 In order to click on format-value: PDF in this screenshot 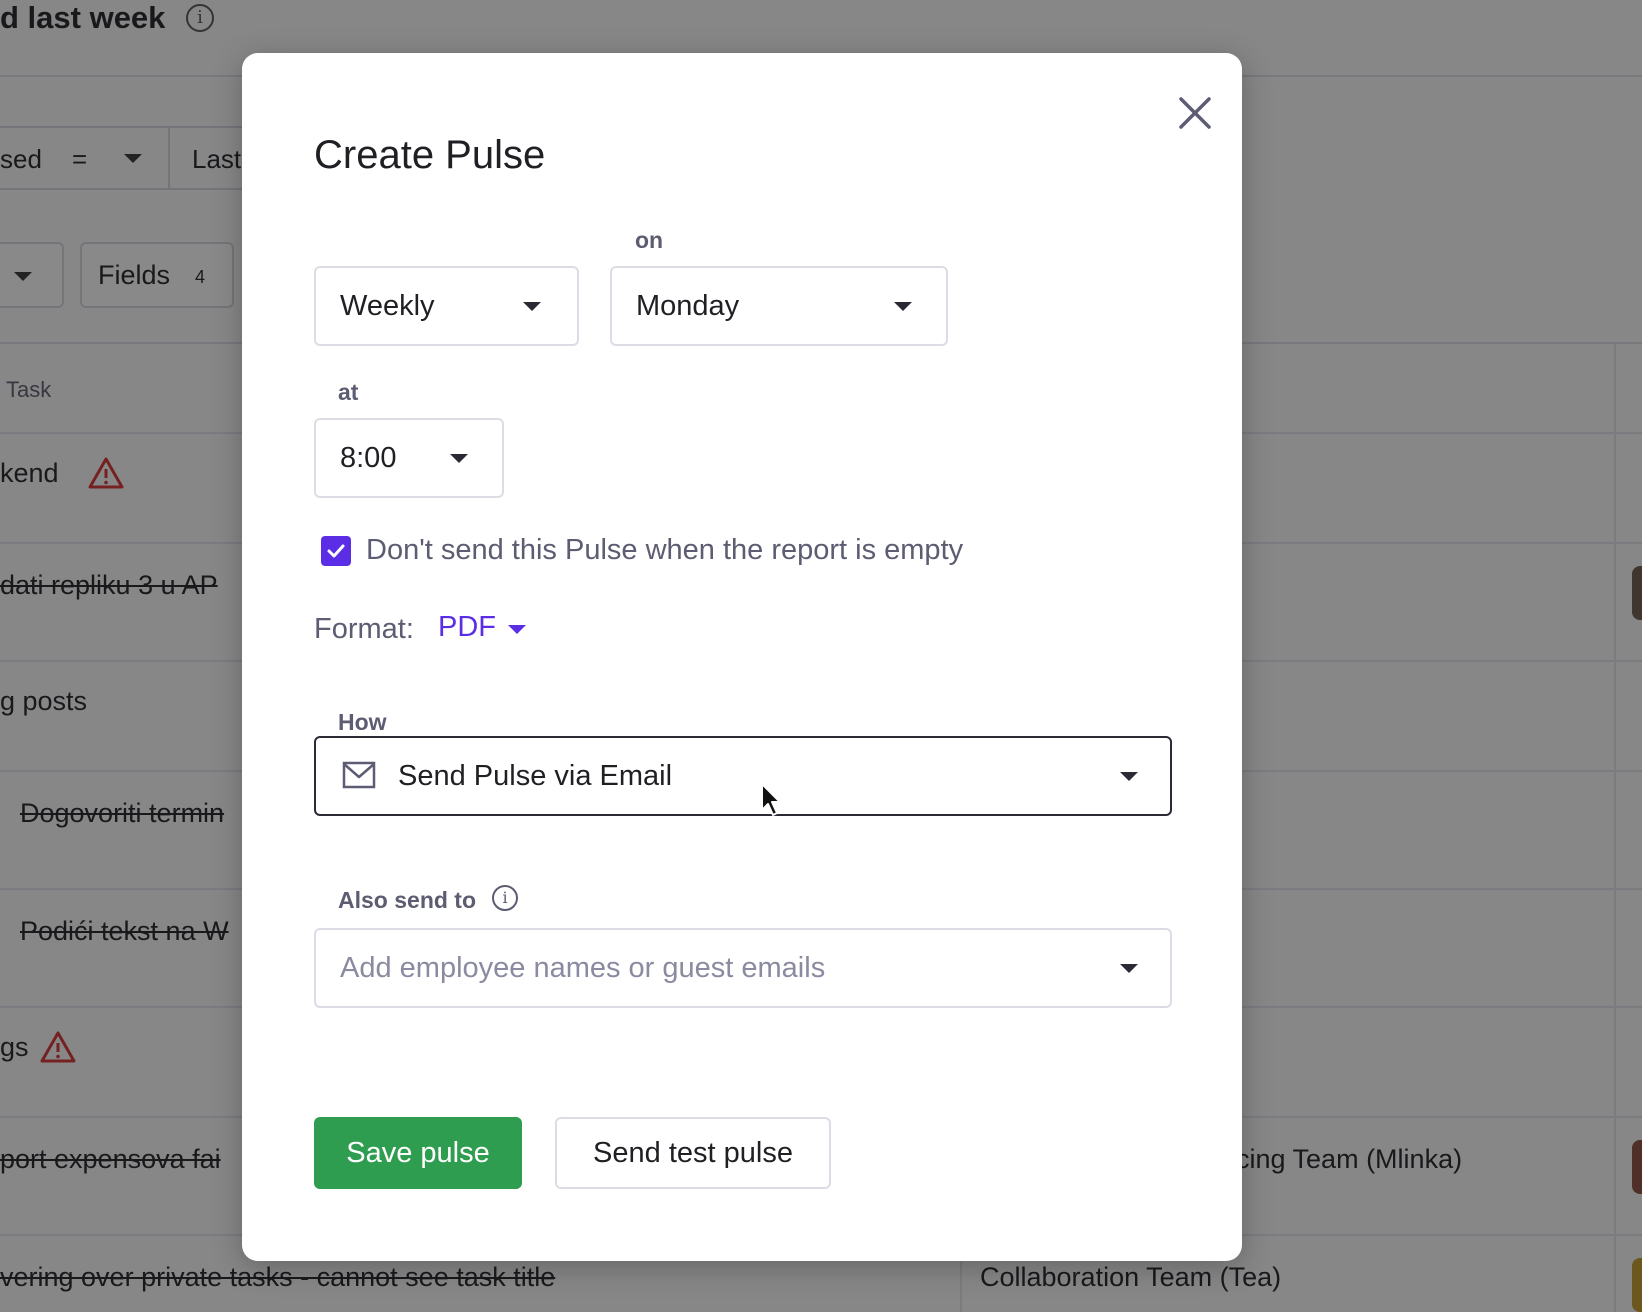, I will do `click(467, 627)`.